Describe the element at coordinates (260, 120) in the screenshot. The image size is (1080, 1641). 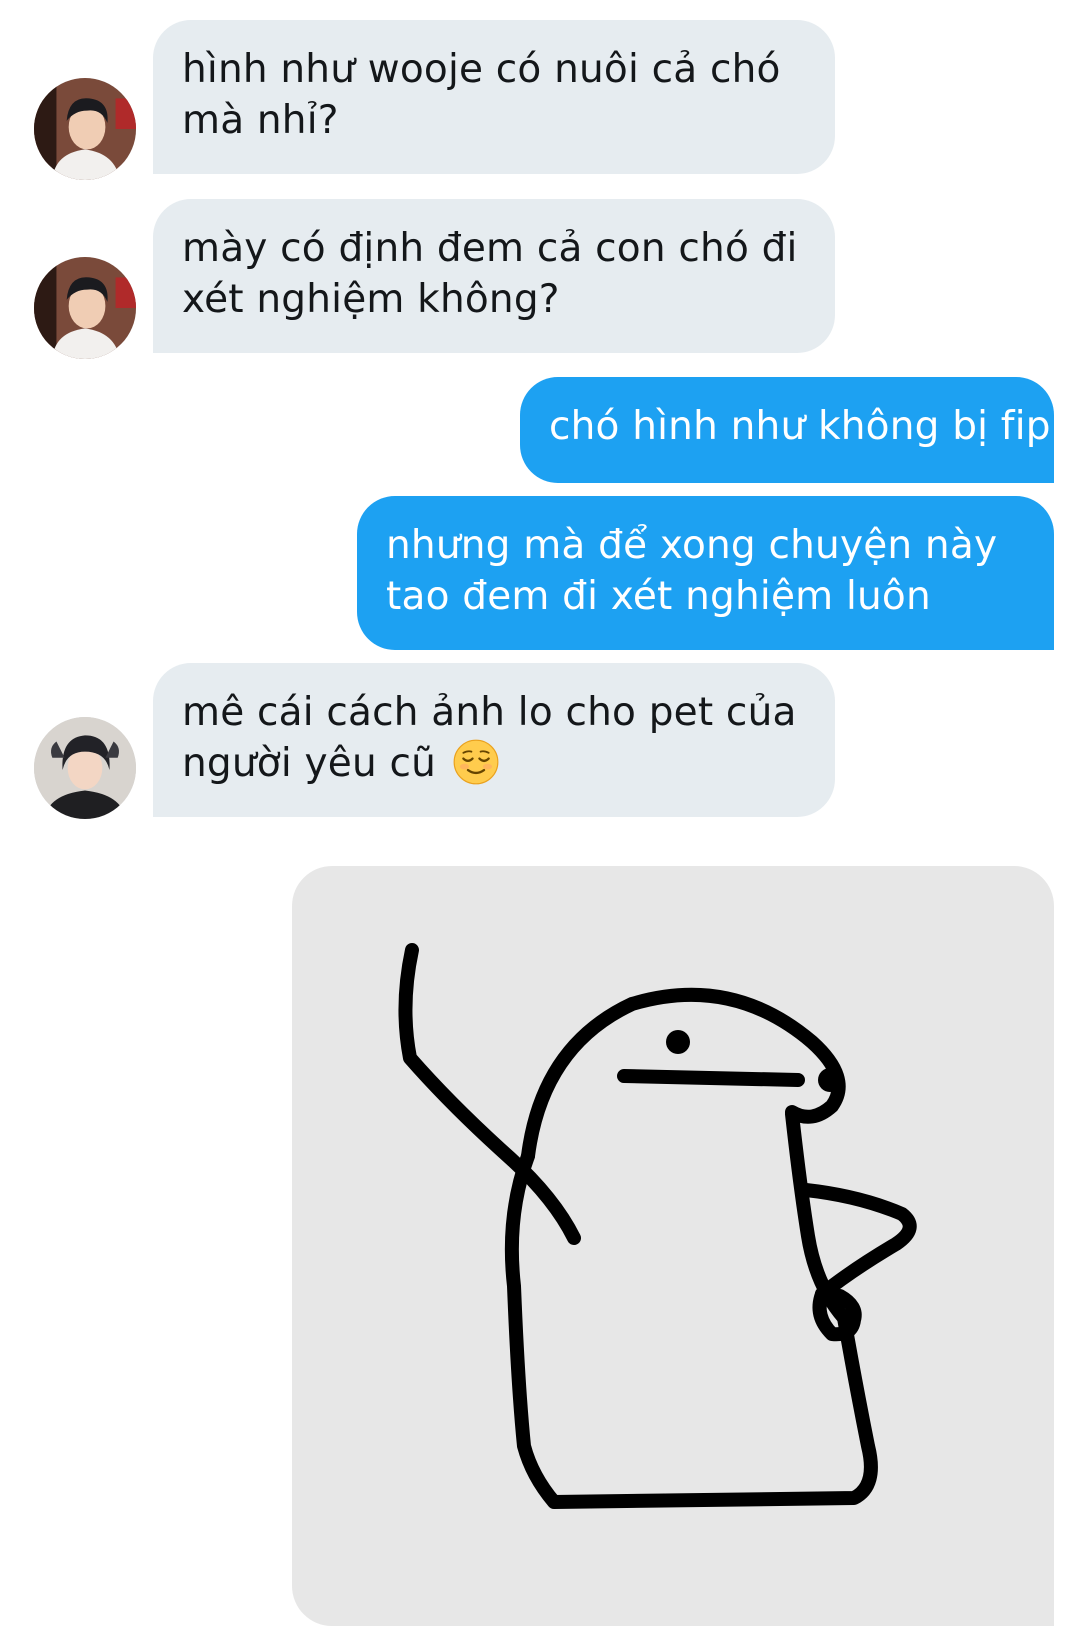
I see `message-text: mà nhỉ?` at that location.